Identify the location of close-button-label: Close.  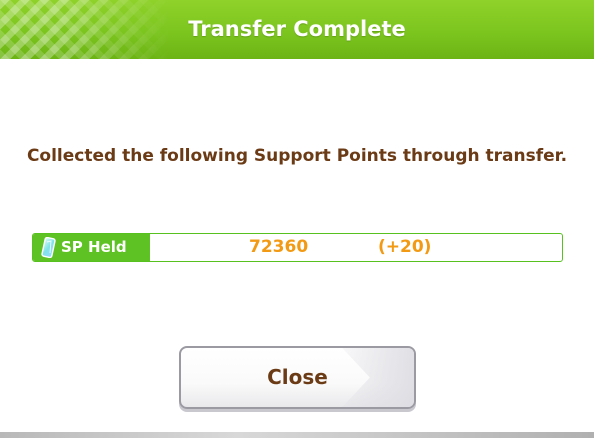
(297, 377).